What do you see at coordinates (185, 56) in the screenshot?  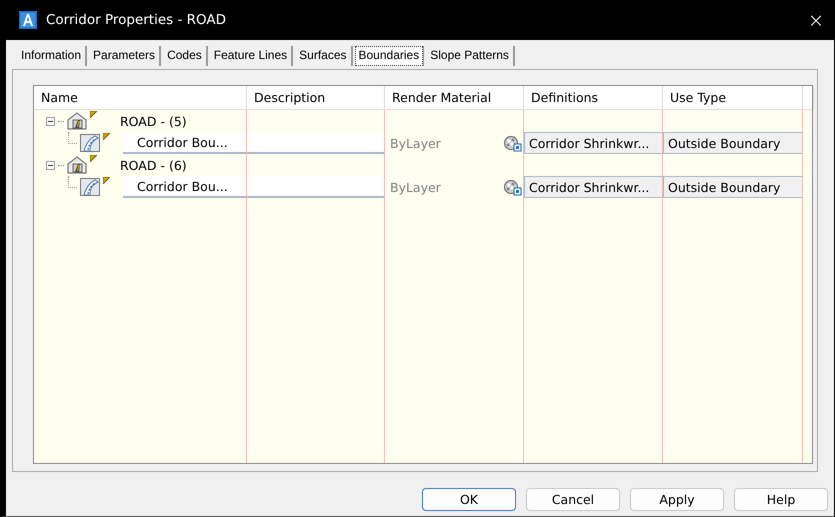 I see `tab: Codes` at bounding box center [185, 56].